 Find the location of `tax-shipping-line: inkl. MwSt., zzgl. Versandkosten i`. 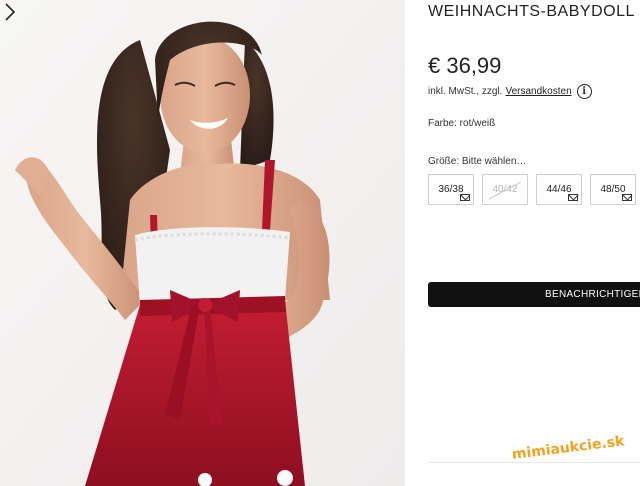

tax-shipping-line: inkl. MwSt., zzgl. Versandkosten i is located at coordinates (510, 91).